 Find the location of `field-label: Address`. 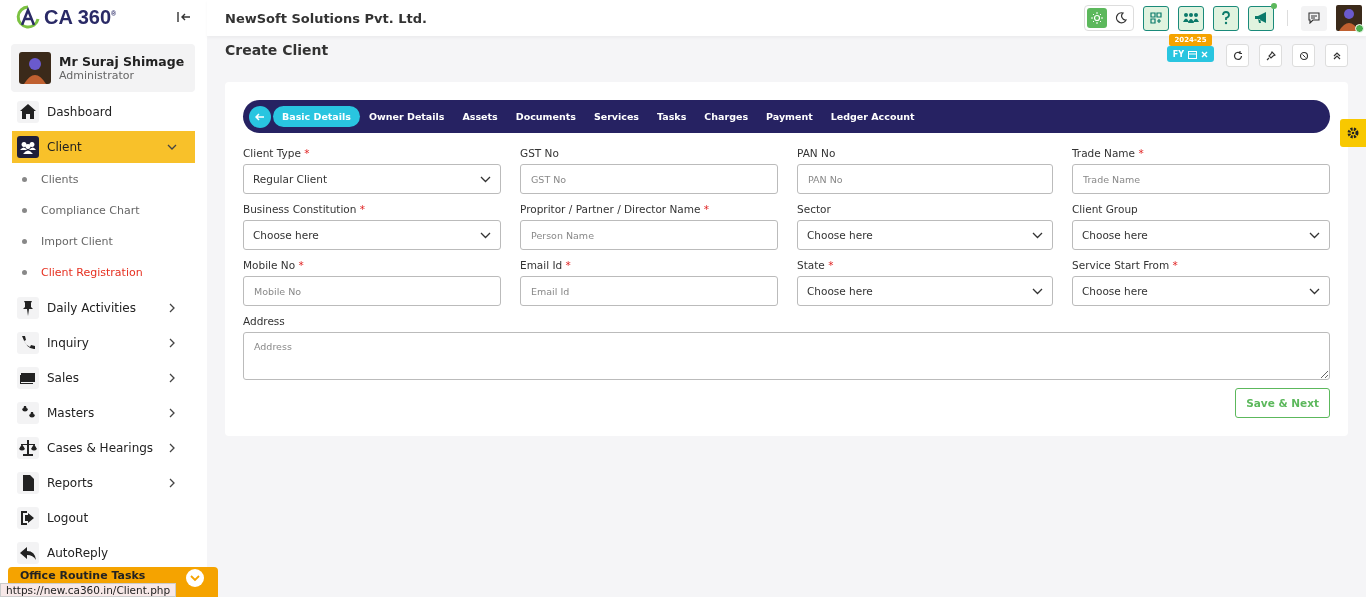

field-label: Address is located at coordinates (264, 321).